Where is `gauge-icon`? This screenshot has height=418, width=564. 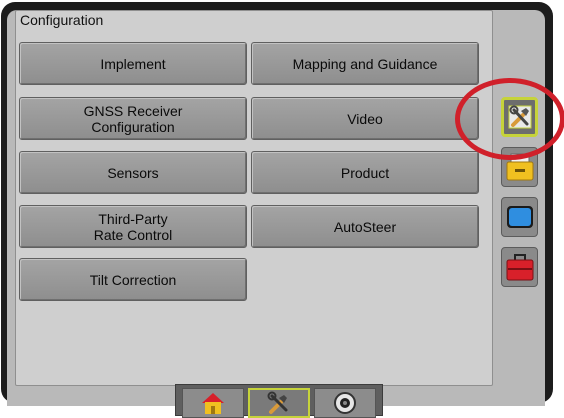
gauge-icon is located at coordinates (345, 403).